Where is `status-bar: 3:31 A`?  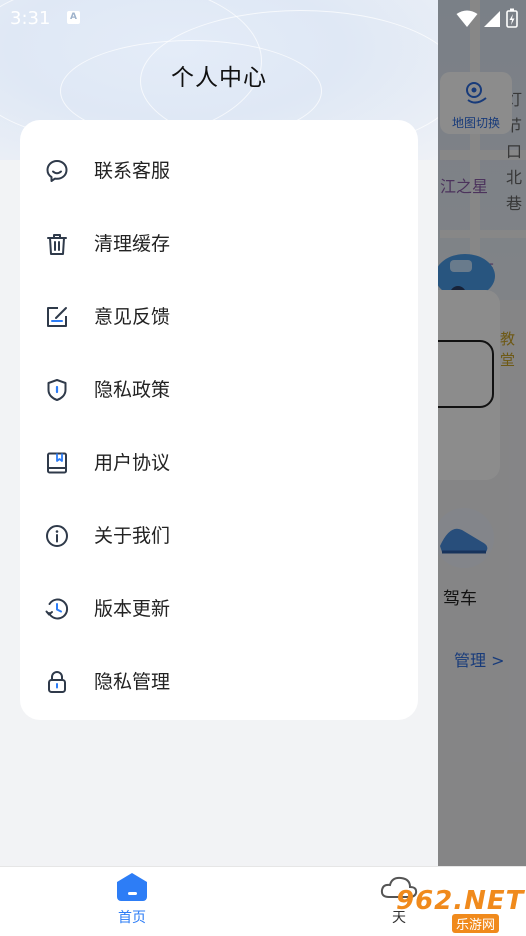
status-bar: 3:31 A is located at coordinates (263, 18).